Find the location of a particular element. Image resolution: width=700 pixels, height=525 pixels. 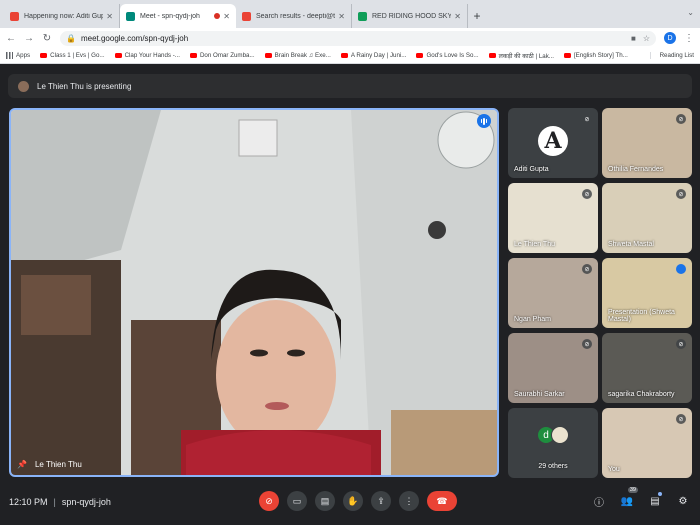

bookmark-apps: Apps is located at coordinates (18, 55).